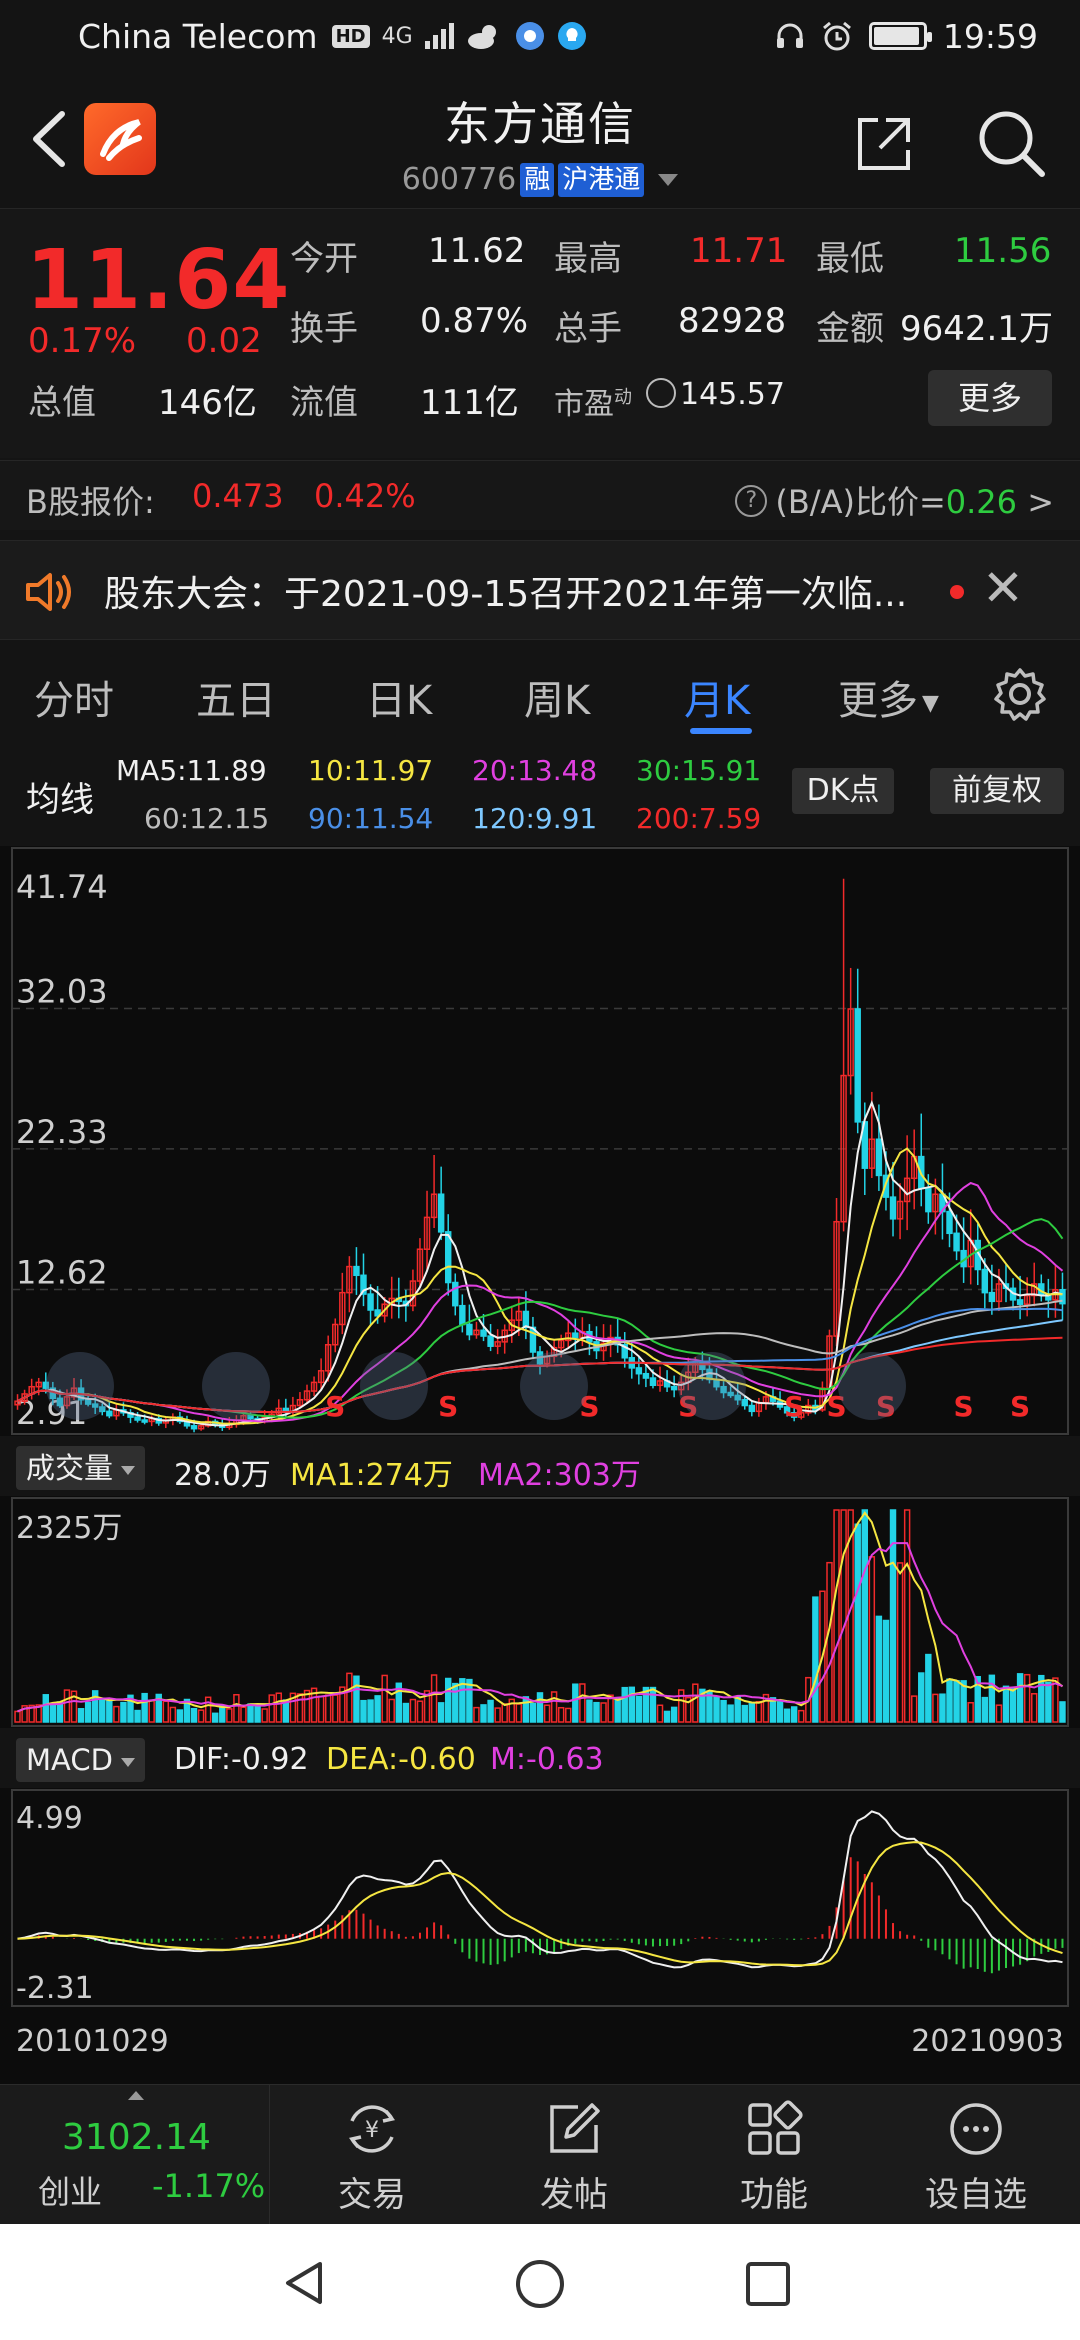 This screenshot has height=2340, width=1080. What do you see at coordinates (900, 36) in the screenshot?
I see `battery-icon` at bounding box center [900, 36].